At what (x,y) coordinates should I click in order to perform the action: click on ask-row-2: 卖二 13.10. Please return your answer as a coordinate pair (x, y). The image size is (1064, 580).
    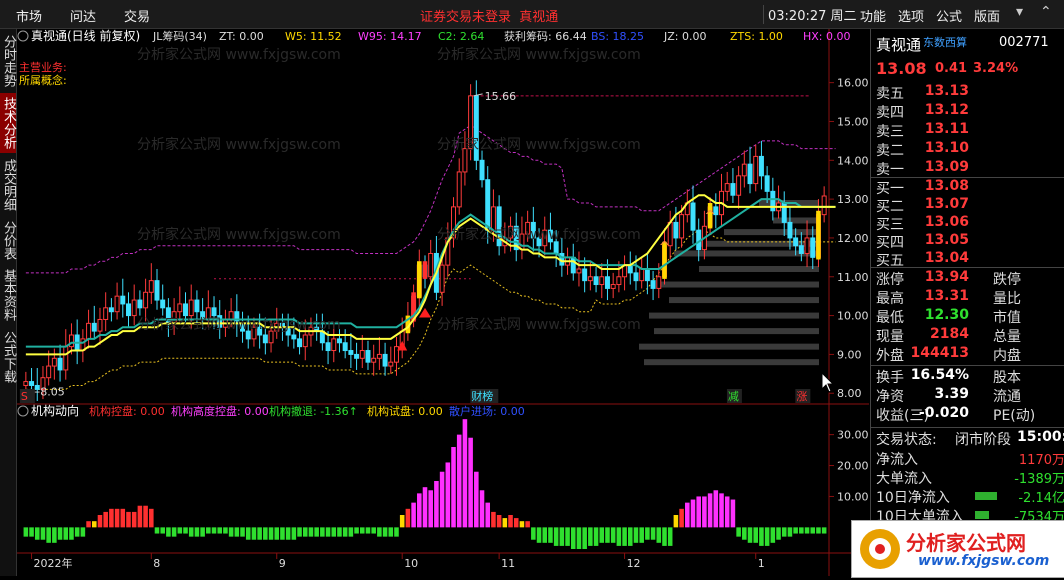
    Looking at the image, I should click on (967, 149).